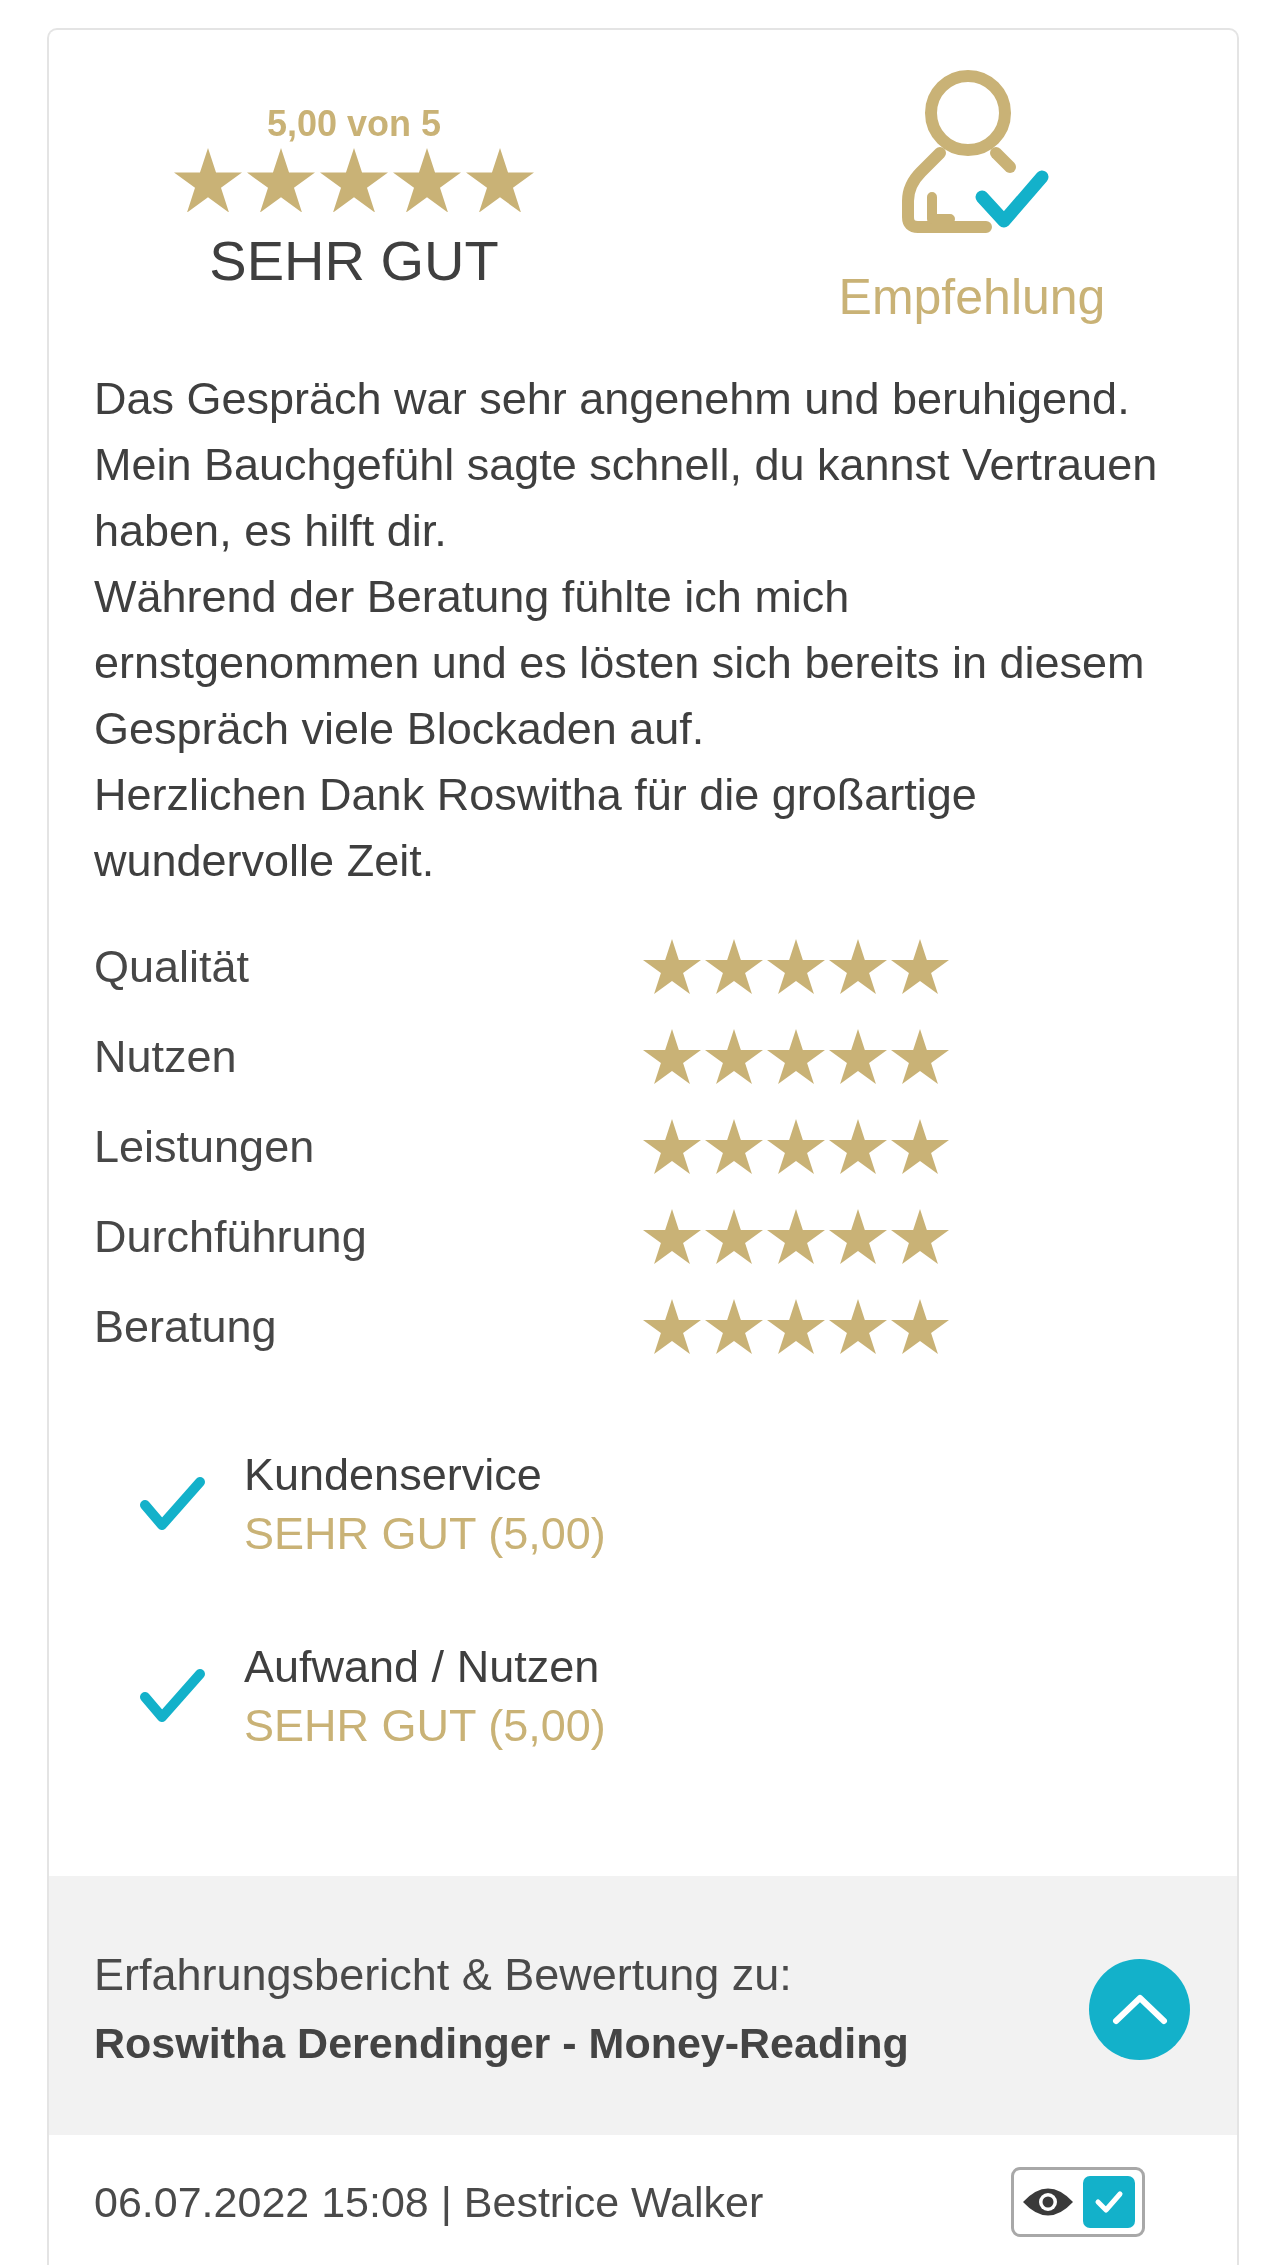 Image resolution: width=1284 pixels, height=2265 pixels. What do you see at coordinates (172, 967) in the screenshot?
I see `criterion-label: Qualität` at bounding box center [172, 967].